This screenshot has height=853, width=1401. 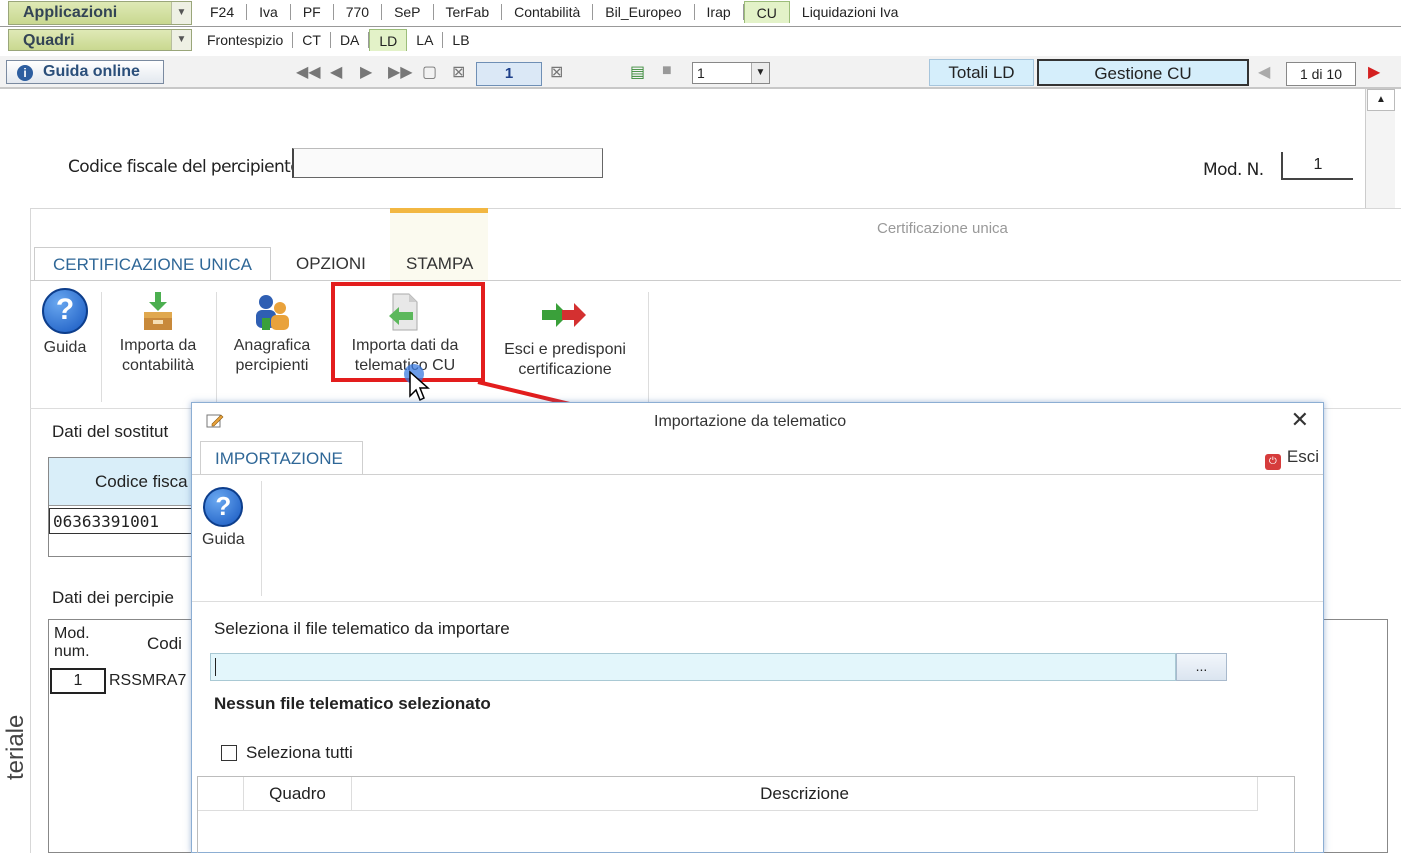 I want to click on menu-item-pf: PF, so click(x=312, y=12).